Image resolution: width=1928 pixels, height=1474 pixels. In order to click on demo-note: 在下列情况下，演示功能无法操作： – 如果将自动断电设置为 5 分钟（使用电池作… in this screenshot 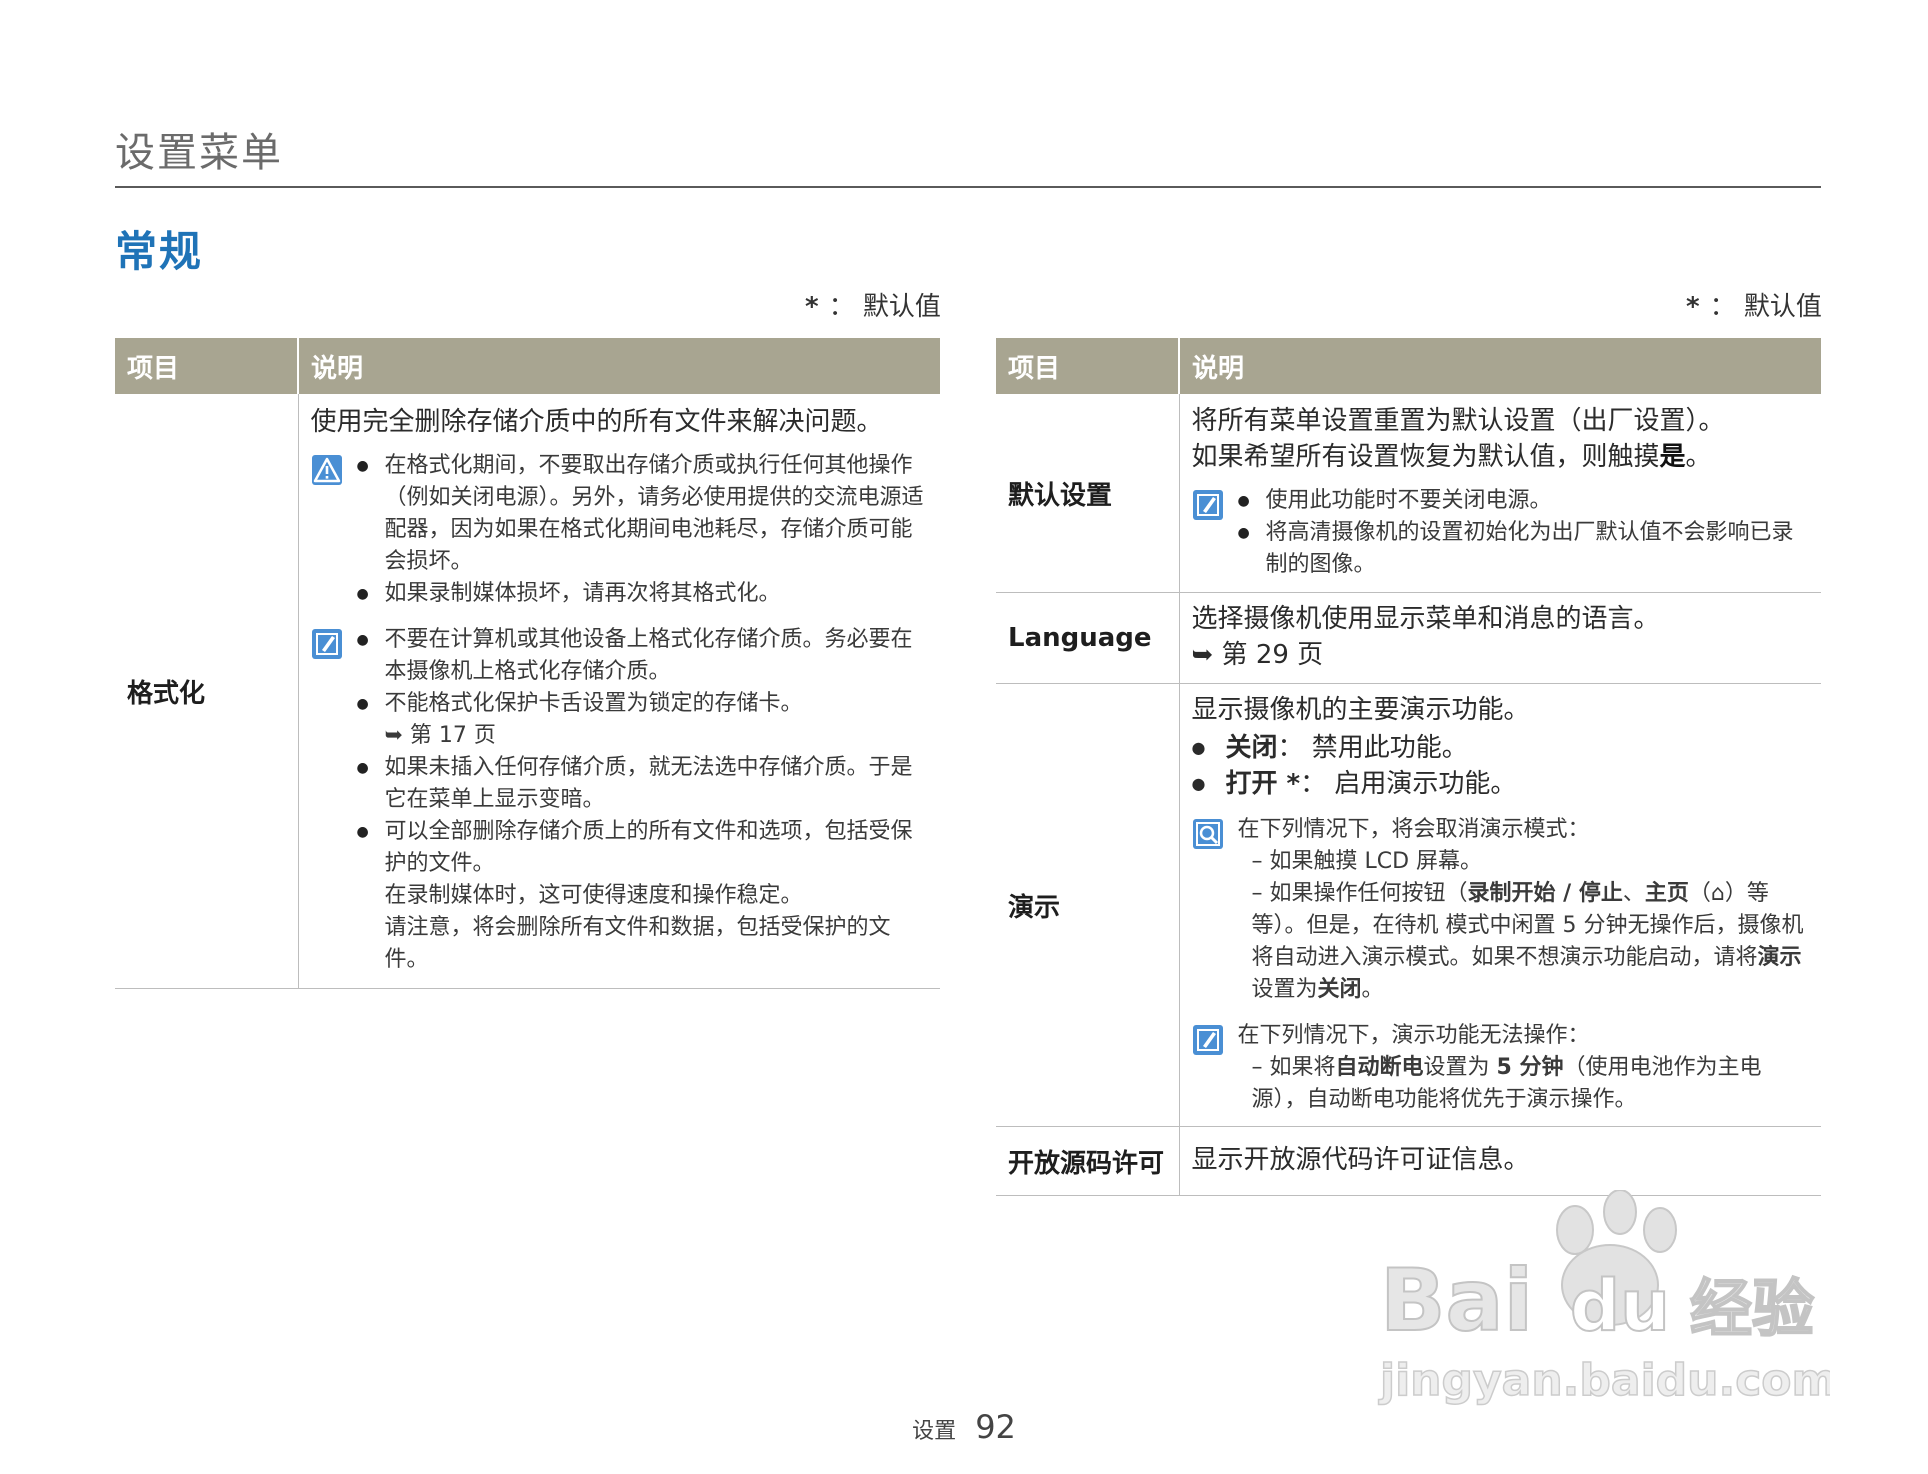, I will do `click(1503, 1068)`.